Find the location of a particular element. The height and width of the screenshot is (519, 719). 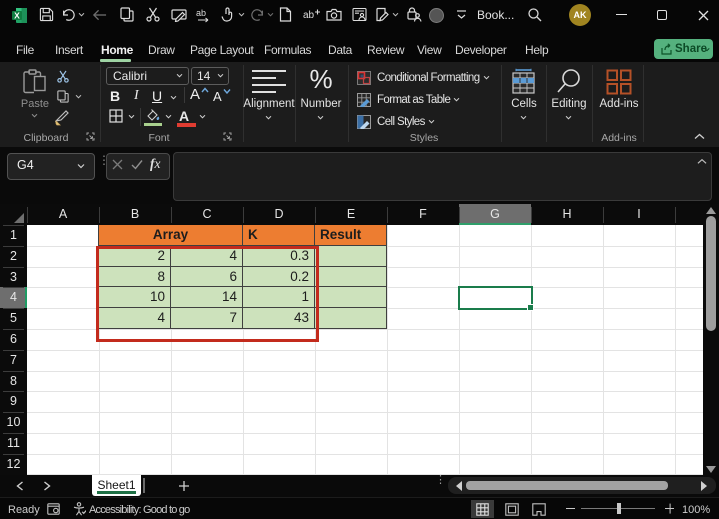

svg-text: X is located at coordinates (17, 16).